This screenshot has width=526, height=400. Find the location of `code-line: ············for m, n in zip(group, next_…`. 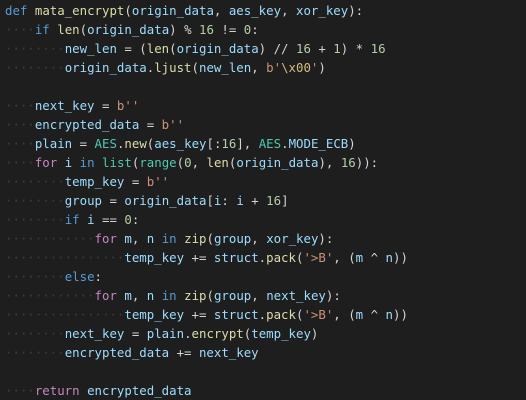

code-line: ············for m, n in zip(group, next_… is located at coordinates (173, 295).